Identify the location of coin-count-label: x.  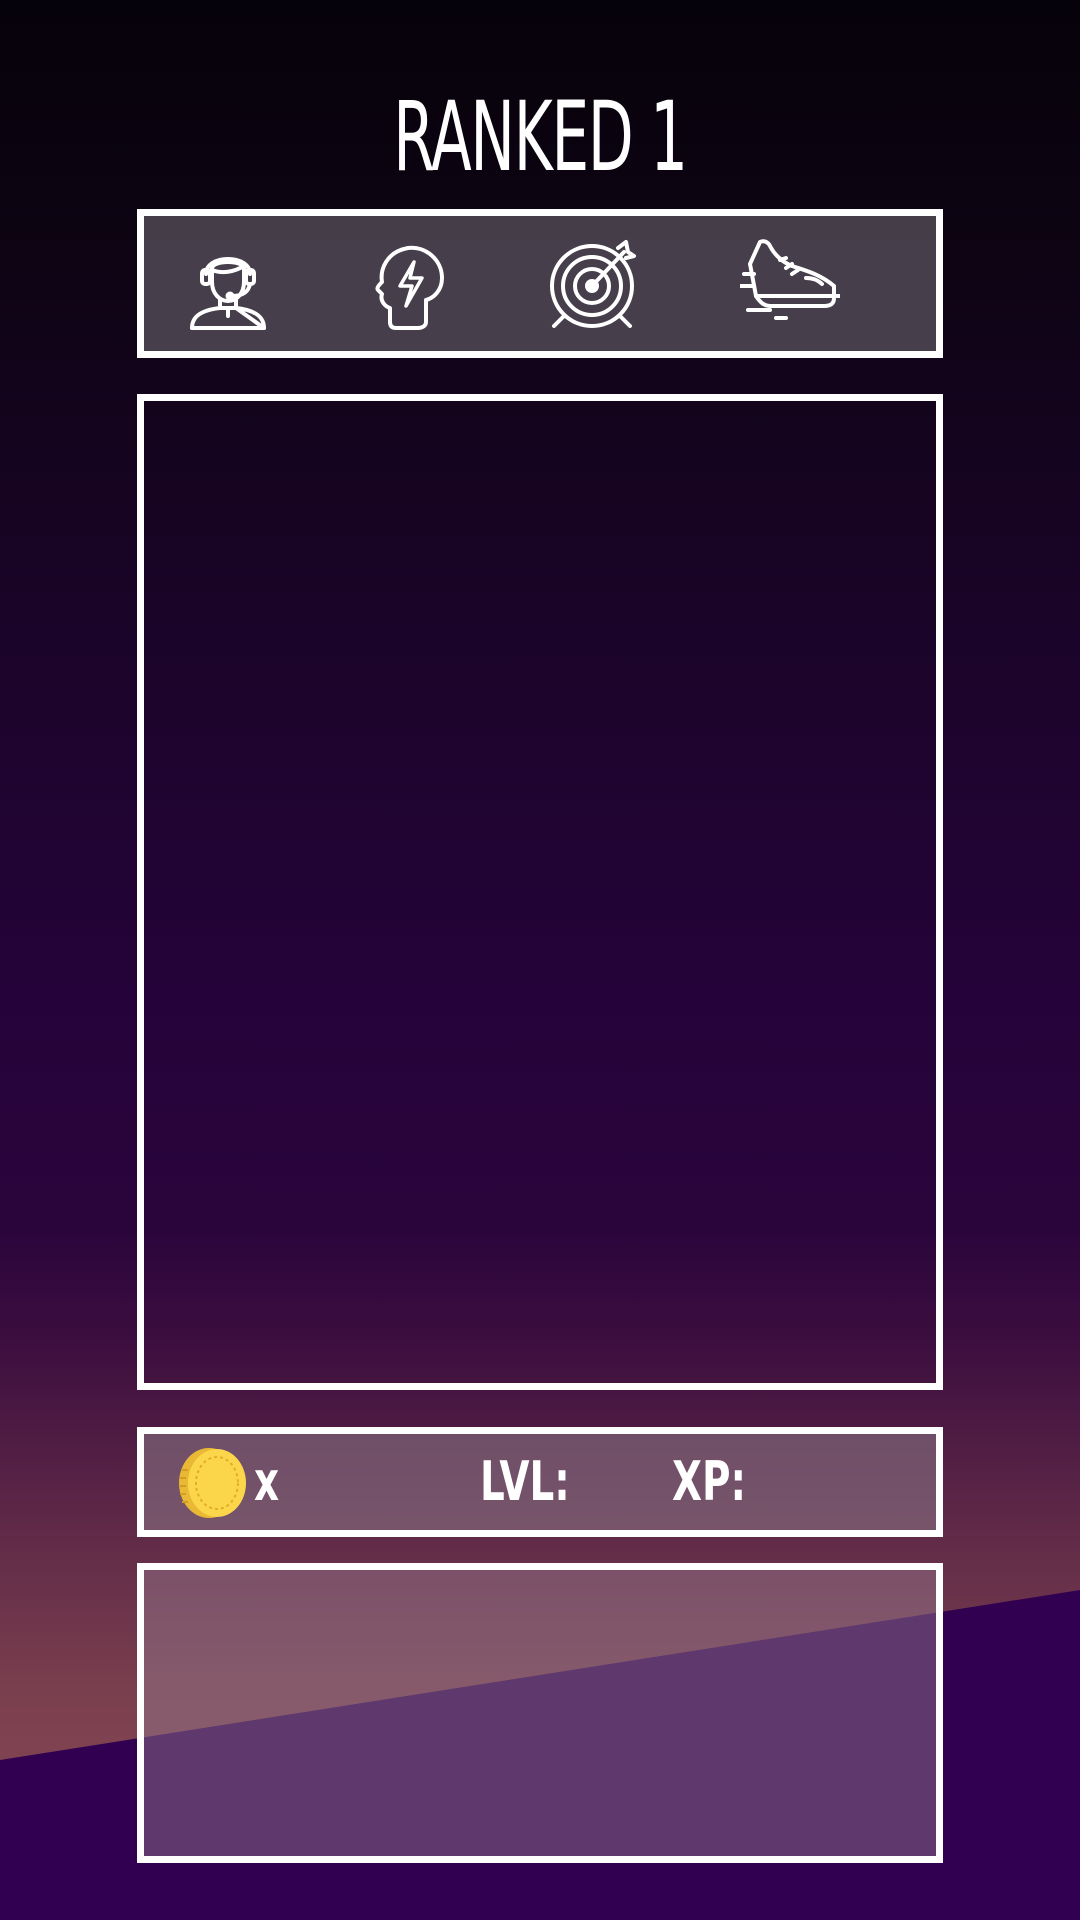
(267, 1481).